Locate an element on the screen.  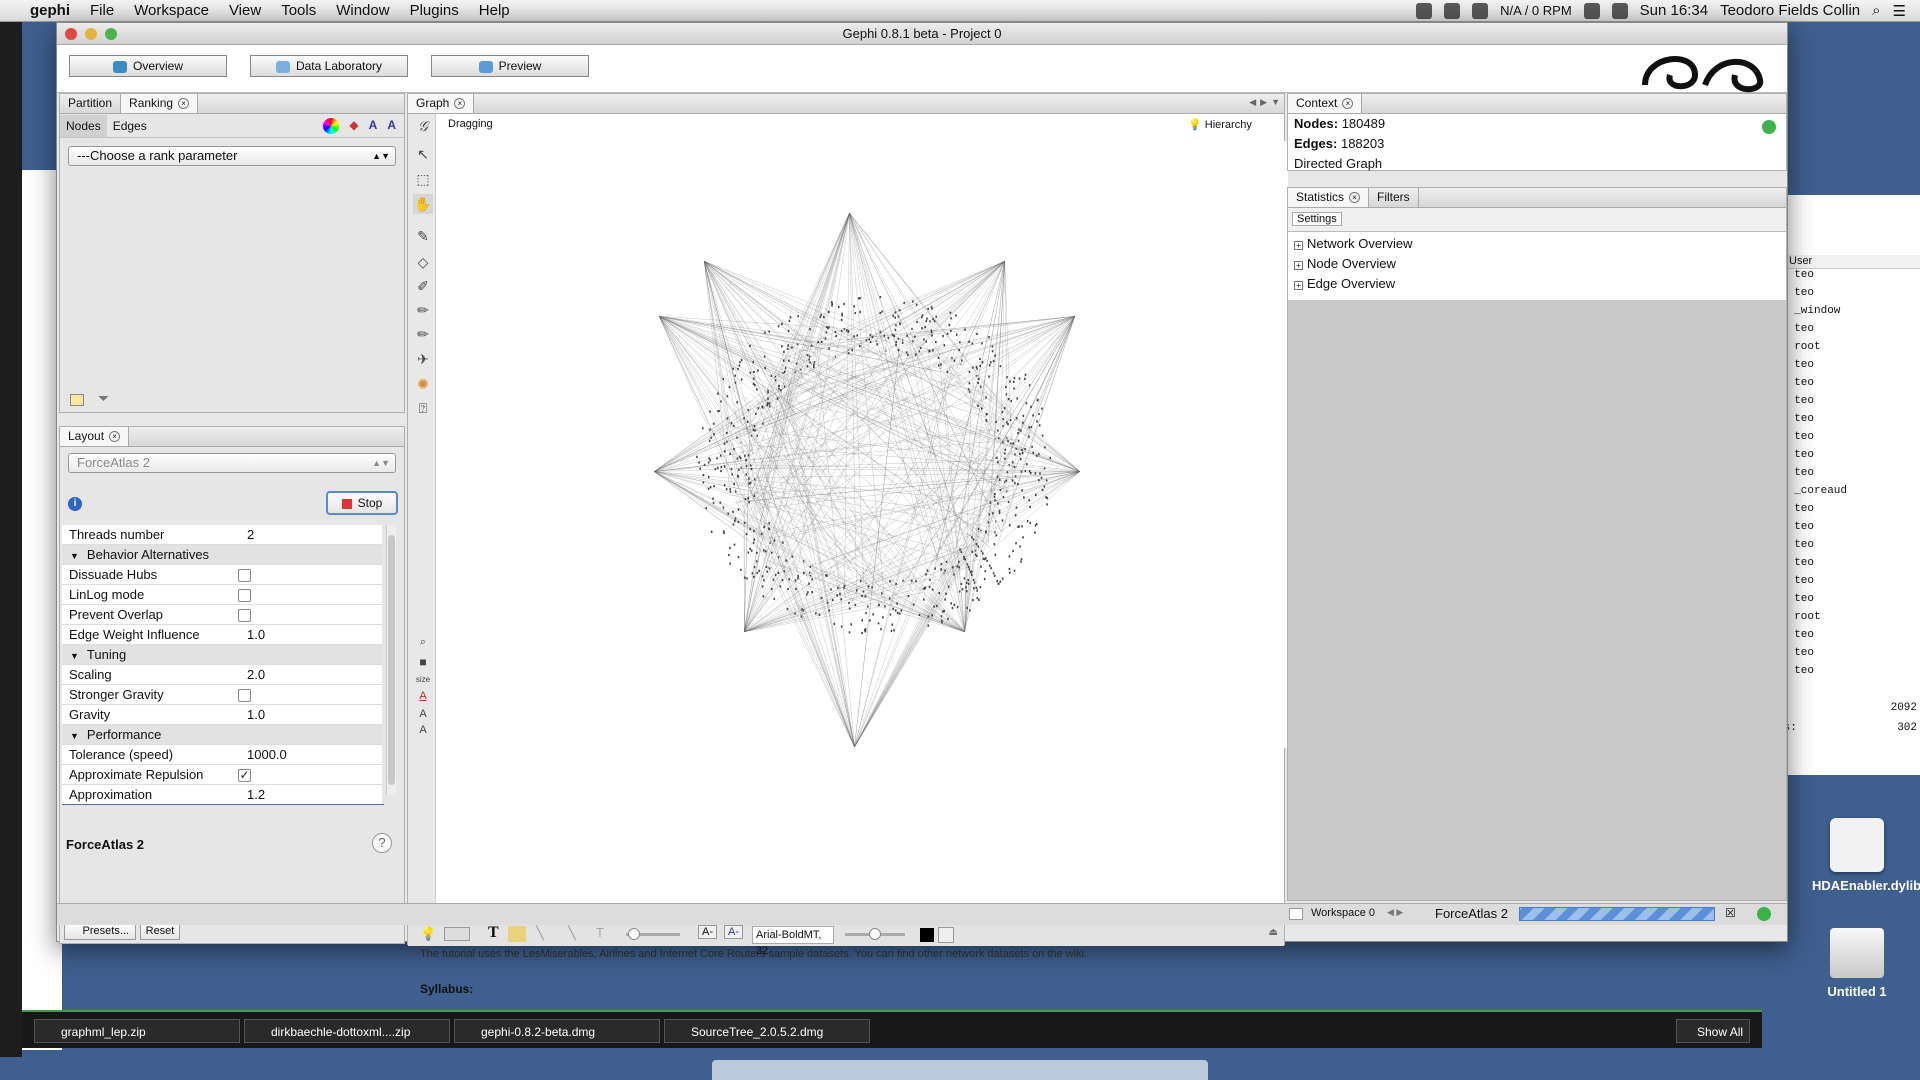
label-color-swatch is located at coordinates (927, 935).